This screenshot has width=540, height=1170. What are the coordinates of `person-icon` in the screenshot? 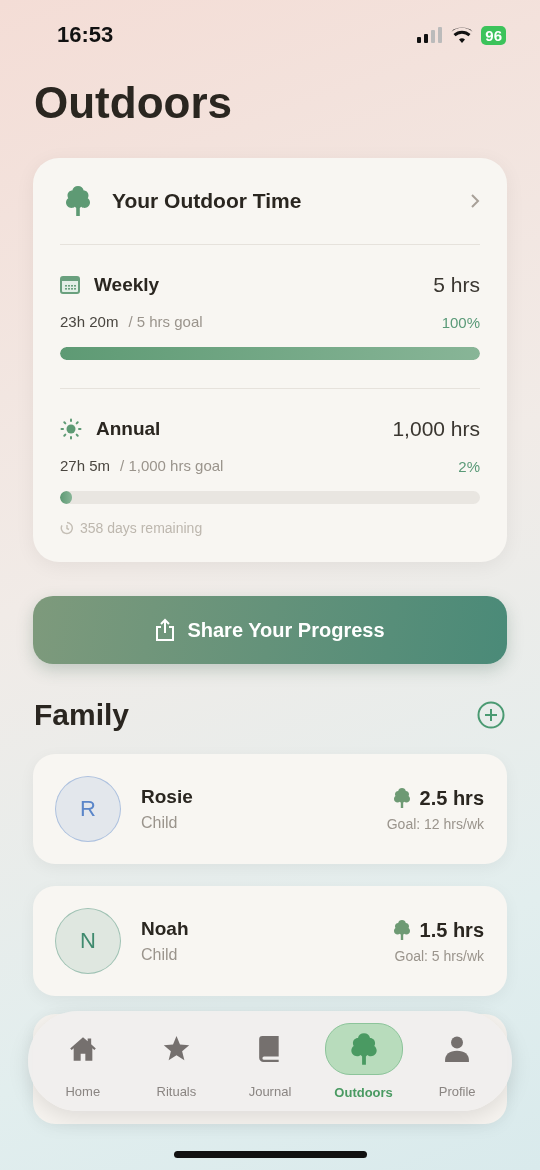 It's located at (457, 1048).